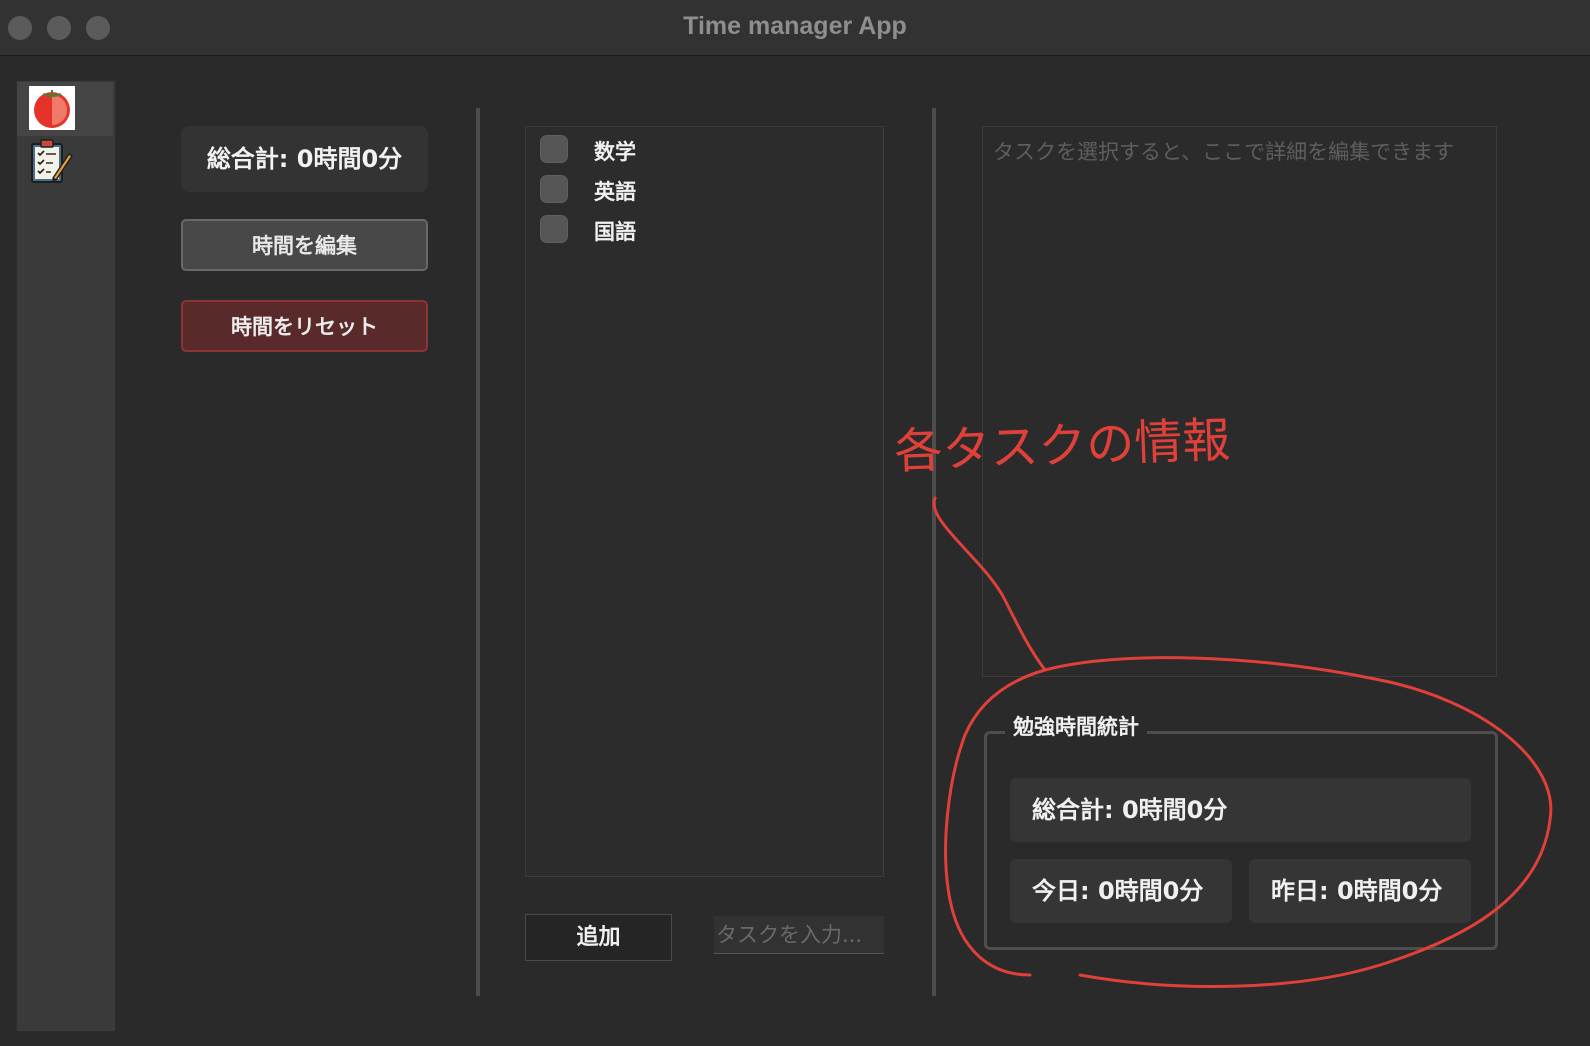  What do you see at coordinates (66, 556) in the screenshot?
I see `sidebar` at bounding box center [66, 556].